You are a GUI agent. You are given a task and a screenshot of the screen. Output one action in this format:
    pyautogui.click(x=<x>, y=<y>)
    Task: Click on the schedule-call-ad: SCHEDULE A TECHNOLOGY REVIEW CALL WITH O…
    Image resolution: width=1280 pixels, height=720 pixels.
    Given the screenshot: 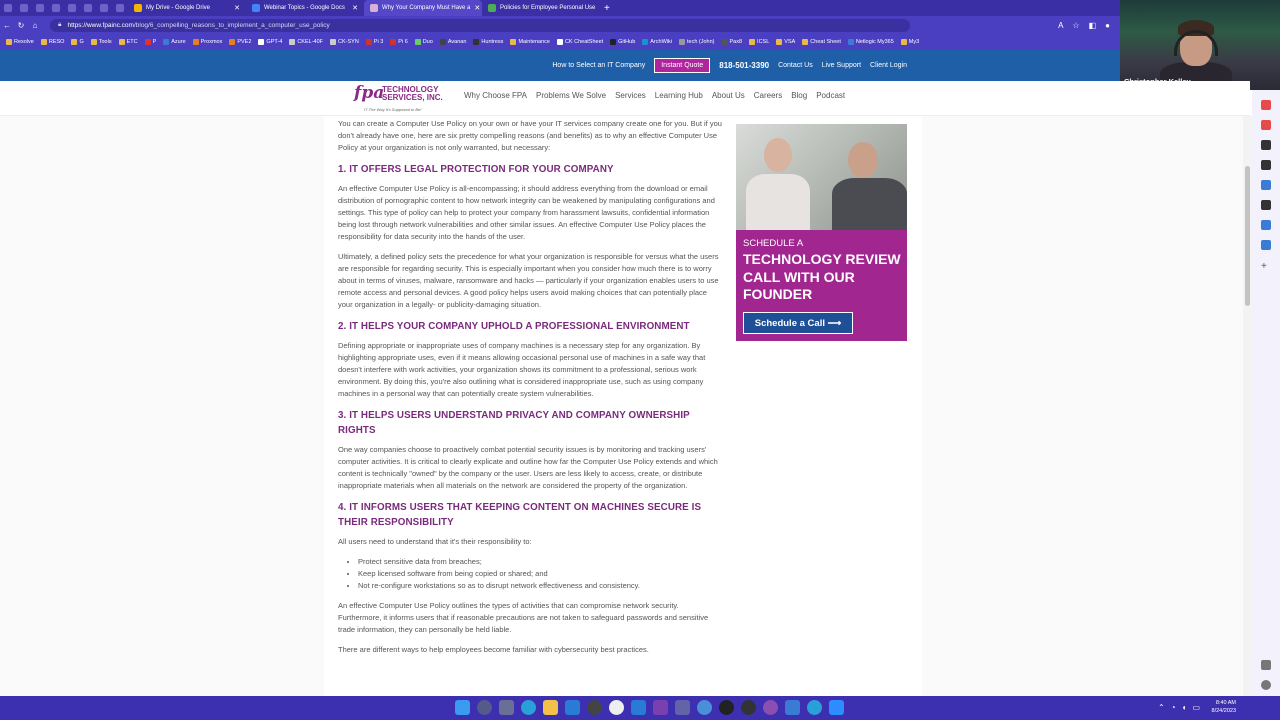 What is the action you would take?
    pyautogui.click(x=821, y=232)
    